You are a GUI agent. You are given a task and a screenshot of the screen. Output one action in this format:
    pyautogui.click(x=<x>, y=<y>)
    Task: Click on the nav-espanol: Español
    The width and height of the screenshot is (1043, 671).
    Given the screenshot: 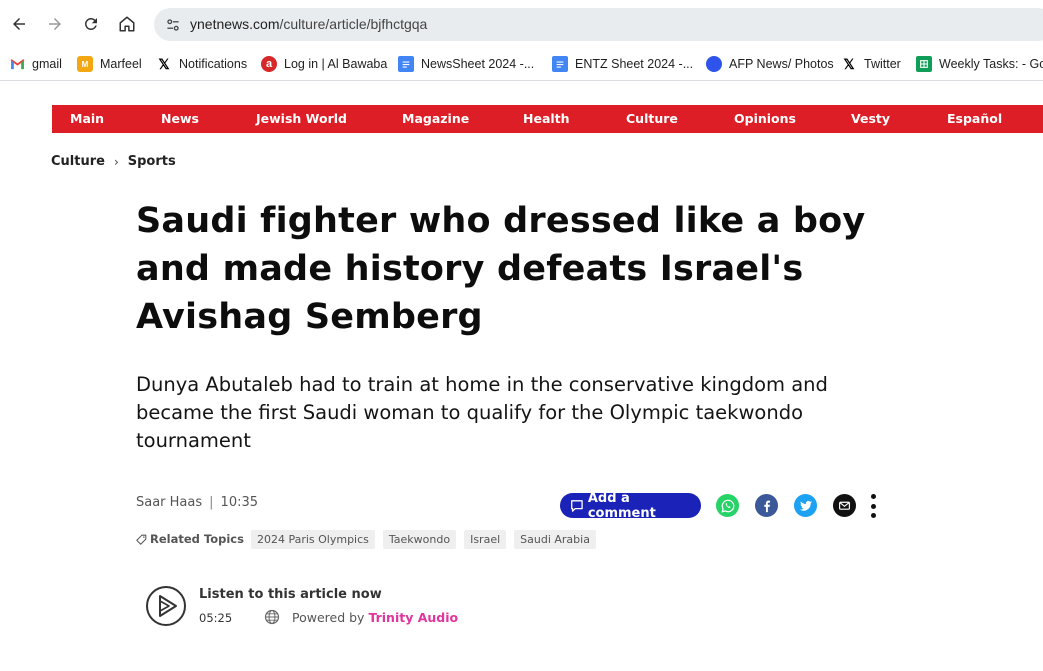 What is the action you would take?
    pyautogui.click(x=974, y=118)
    